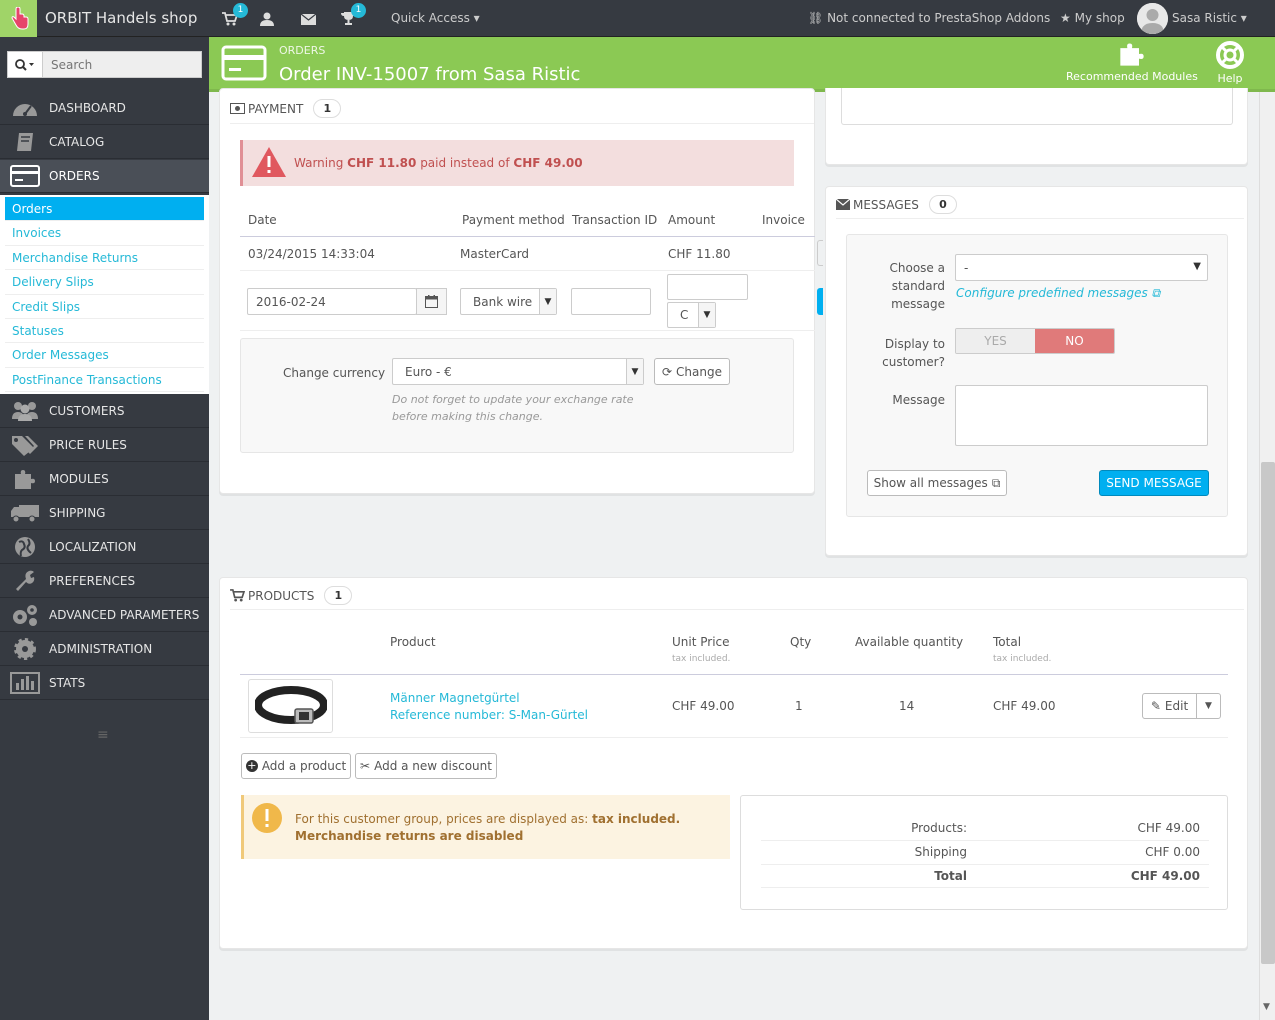 The image size is (1275, 1020). Describe the element at coordinates (1081, 267) in the screenshot. I see `standard-message-select: - ▼` at that location.